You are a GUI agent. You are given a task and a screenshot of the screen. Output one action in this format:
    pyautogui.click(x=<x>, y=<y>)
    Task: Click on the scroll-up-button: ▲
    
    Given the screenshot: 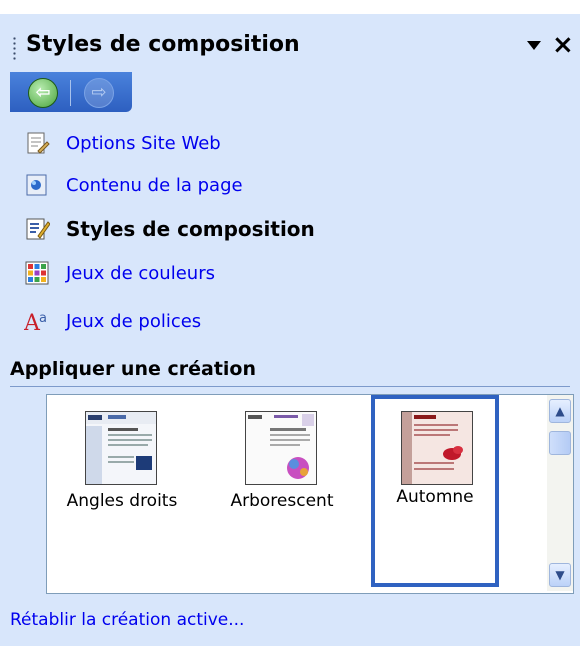 What is the action you would take?
    pyautogui.click(x=560, y=411)
    